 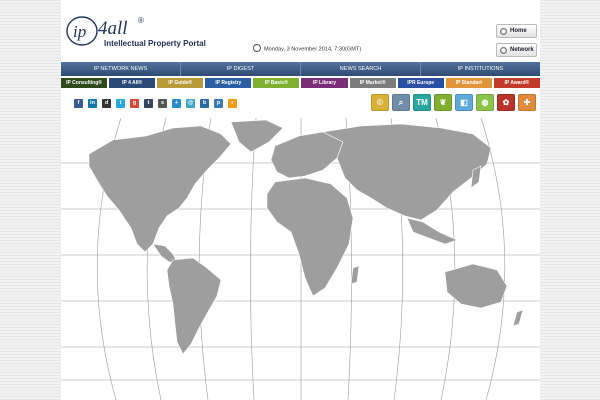 I want to click on logo-brand-text: 4all, so click(x=113, y=28).